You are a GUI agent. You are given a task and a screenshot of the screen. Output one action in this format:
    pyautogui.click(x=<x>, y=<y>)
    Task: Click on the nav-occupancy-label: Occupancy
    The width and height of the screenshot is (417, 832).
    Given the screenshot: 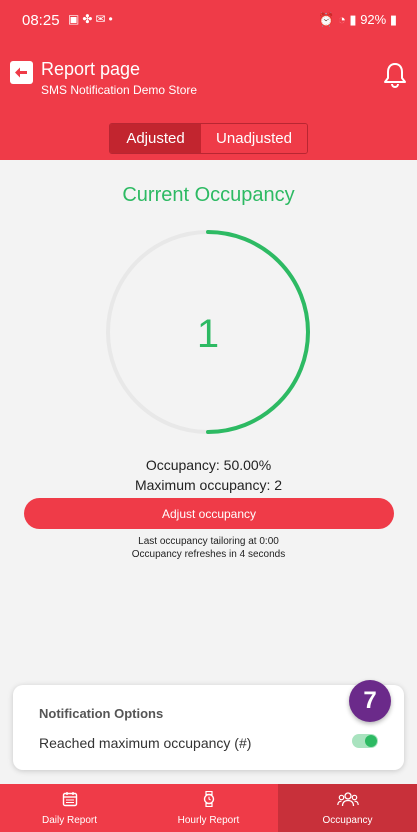 What is the action you would take?
    pyautogui.click(x=347, y=820)
    